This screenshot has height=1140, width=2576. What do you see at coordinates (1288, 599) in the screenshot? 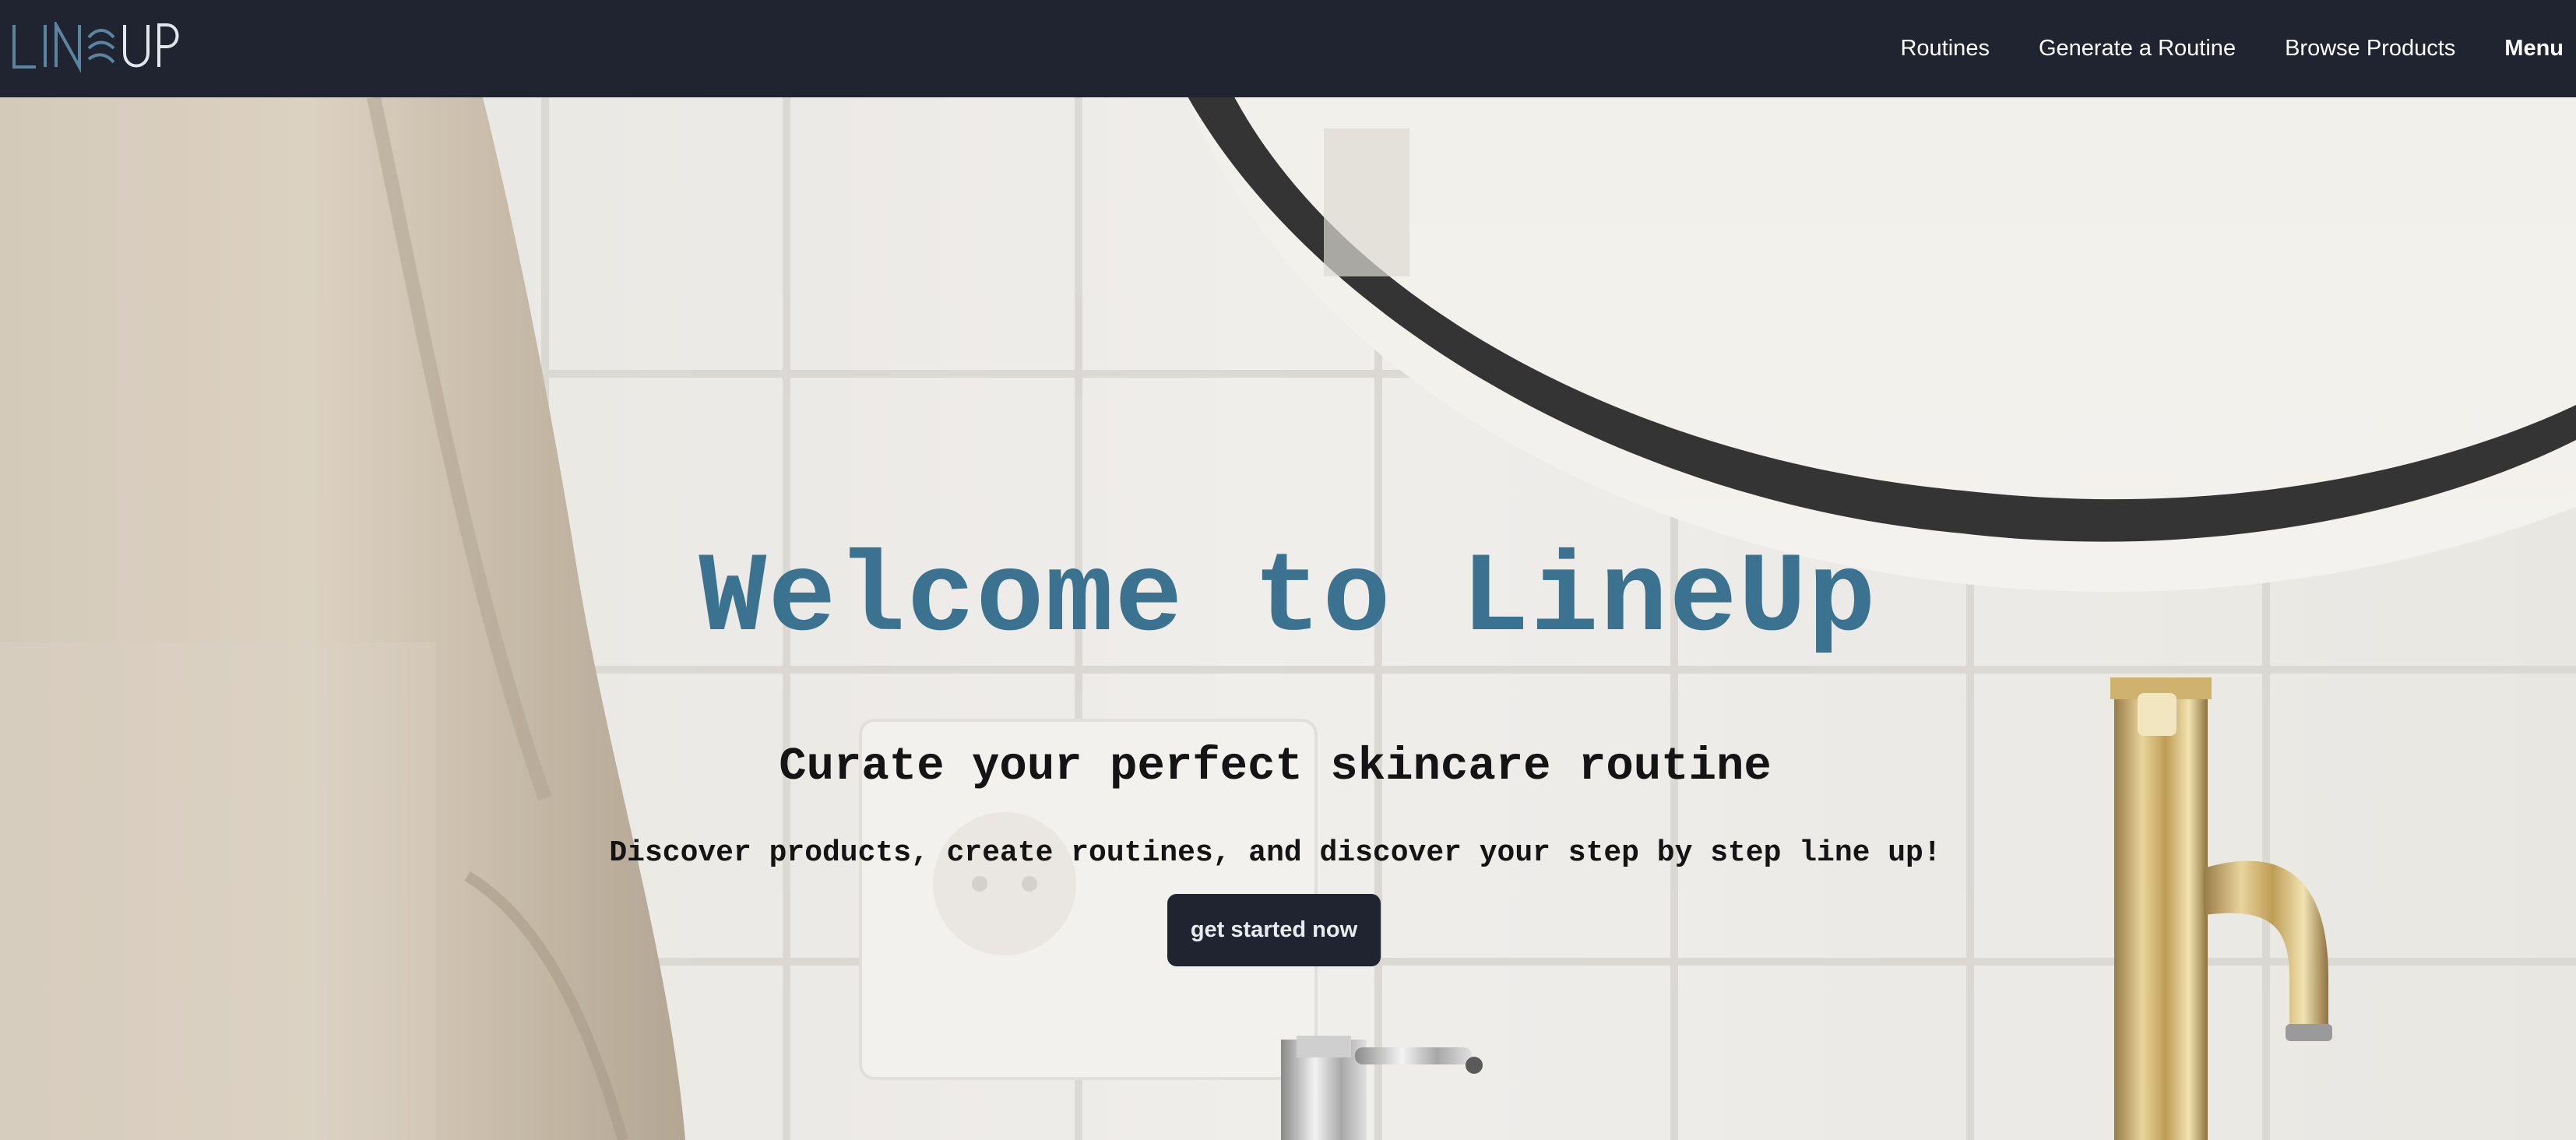
I see `hero-title: Welcome to LineUp` at bounding box center [1288, 599].